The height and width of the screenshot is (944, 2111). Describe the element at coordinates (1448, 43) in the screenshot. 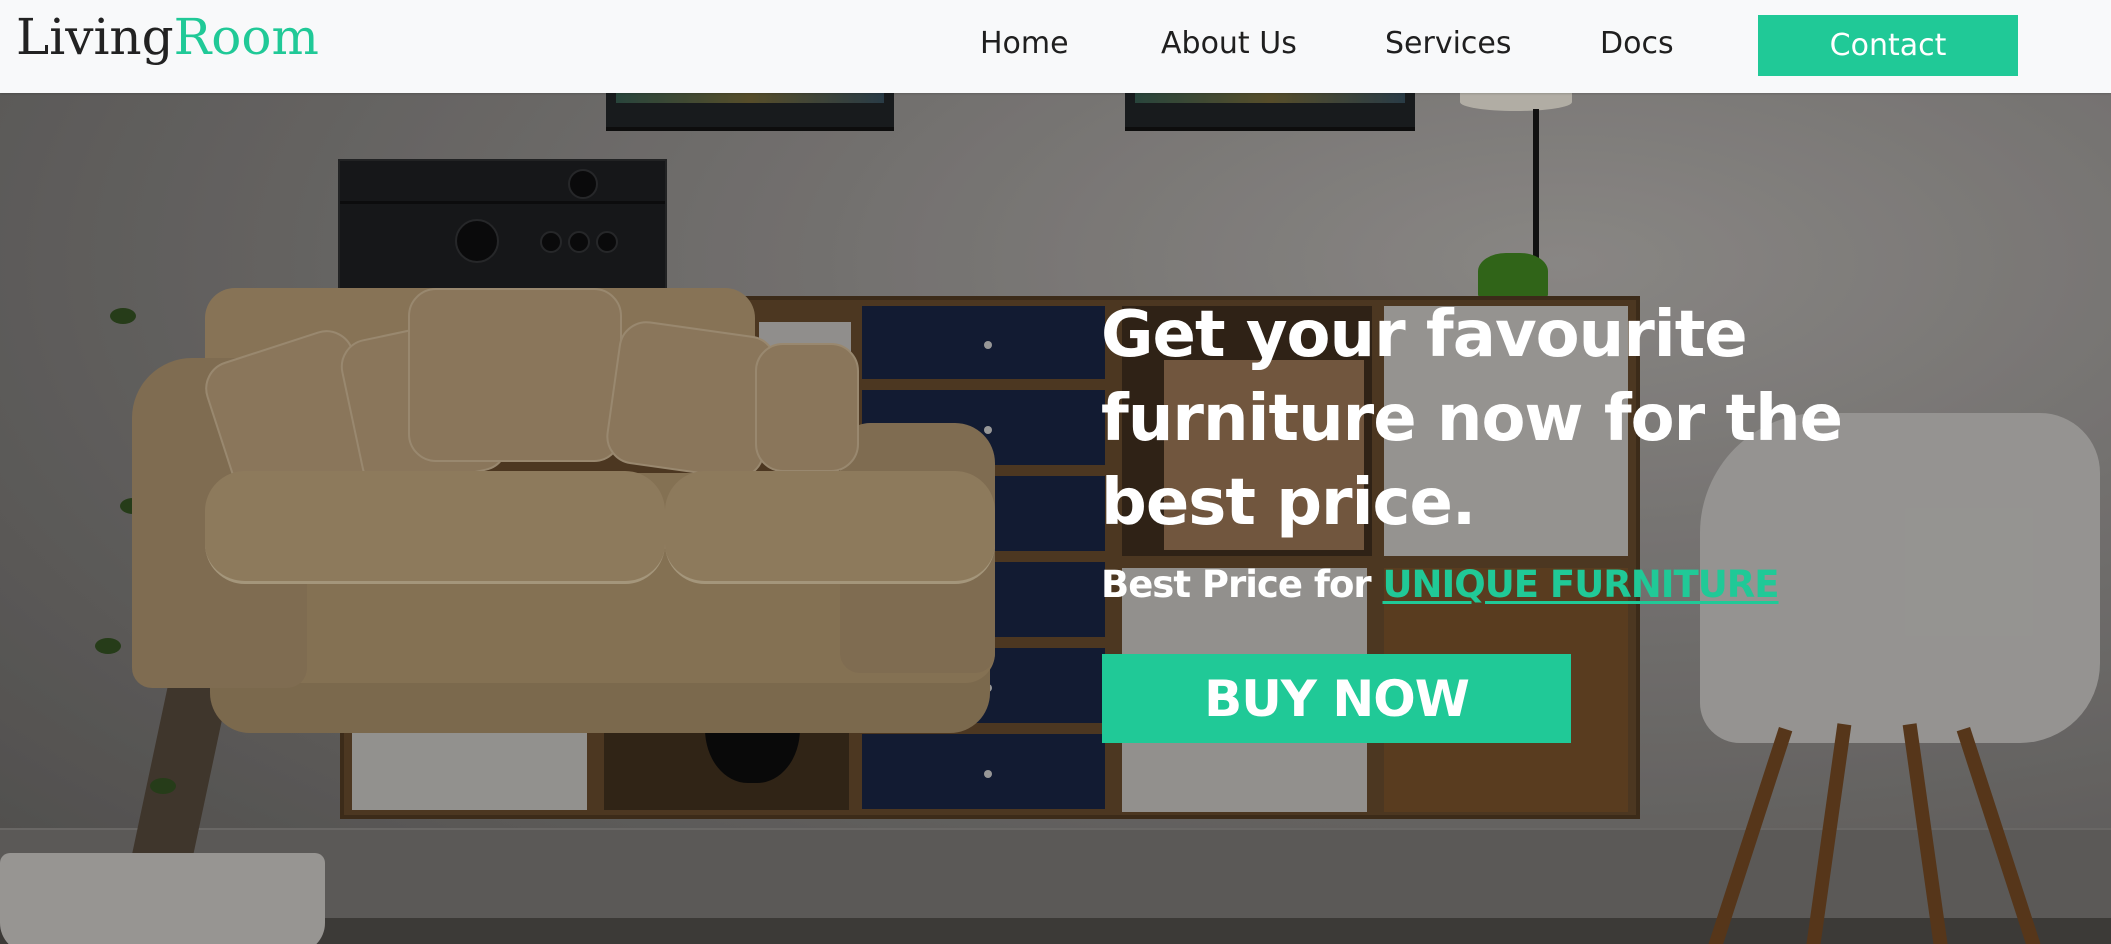

I see `nav-link-services: Services` at that location.